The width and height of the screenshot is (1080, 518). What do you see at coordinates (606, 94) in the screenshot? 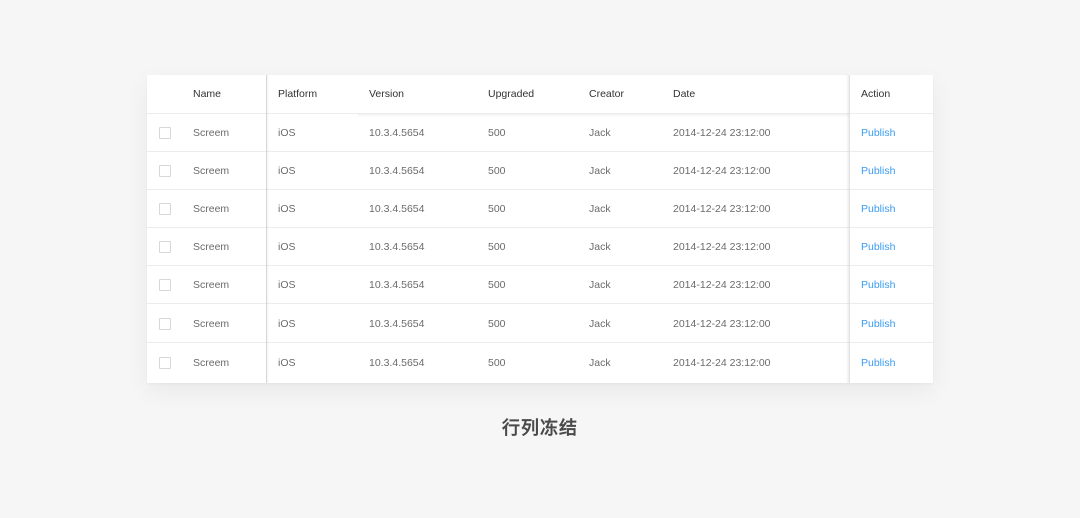
I see `column-header-creator: Creator` at bounding box center [606, 94].